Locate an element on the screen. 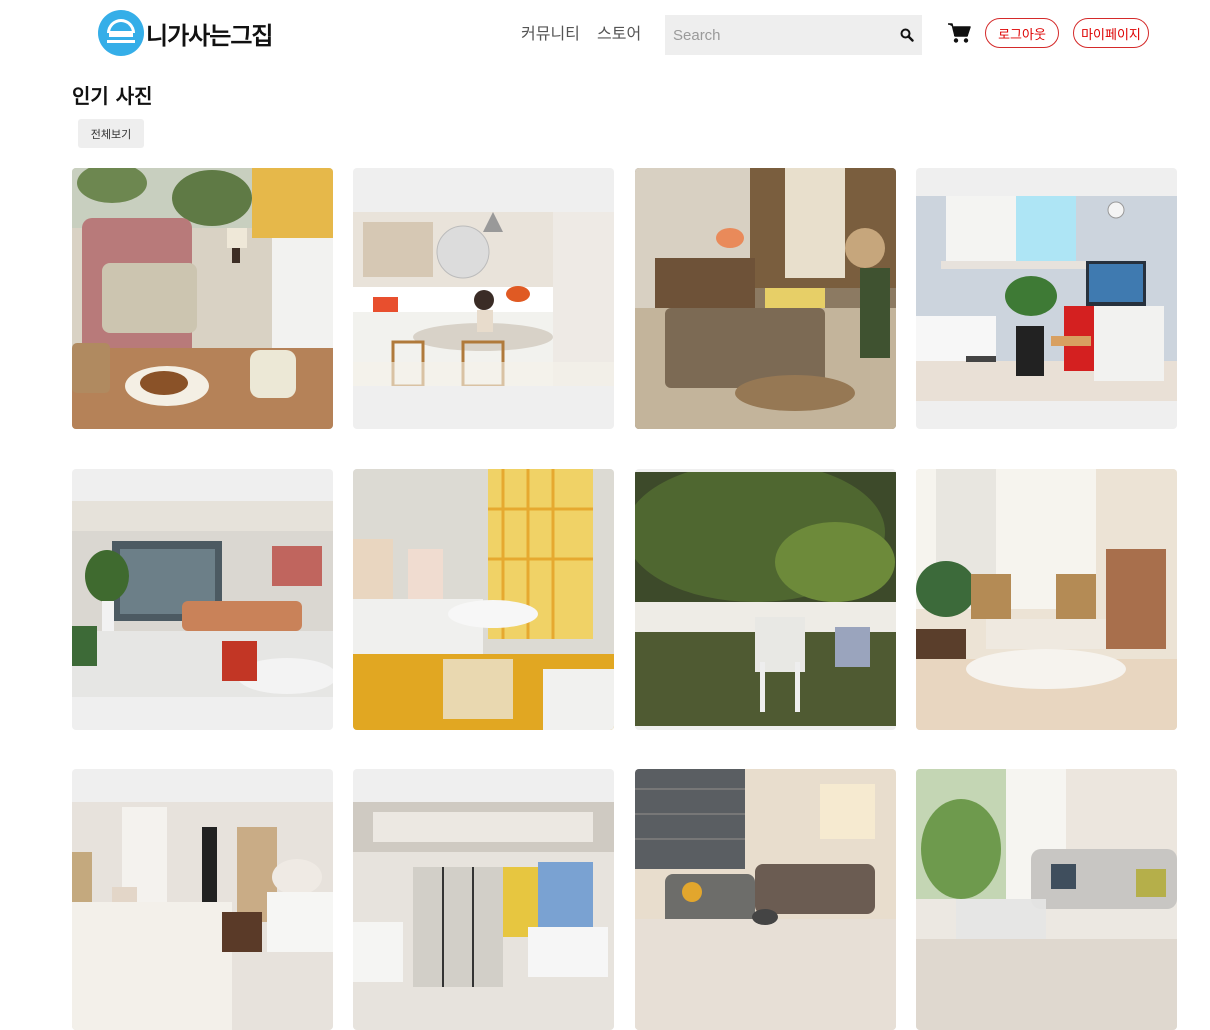 This screenshot has height=1030, width=1210. logout-button: 로그아웃 is located at coordinates (1022, 33).